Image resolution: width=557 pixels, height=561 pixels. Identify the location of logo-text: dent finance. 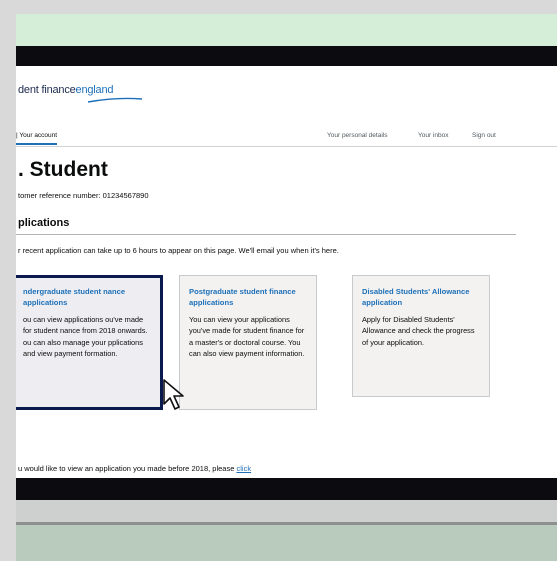
(47, 90).